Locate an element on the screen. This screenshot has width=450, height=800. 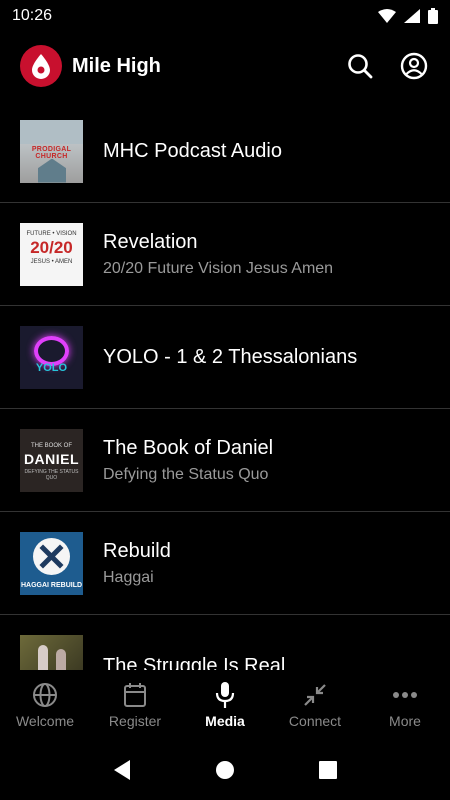
nav-item-register: Register is located at coordinates (135, 705).